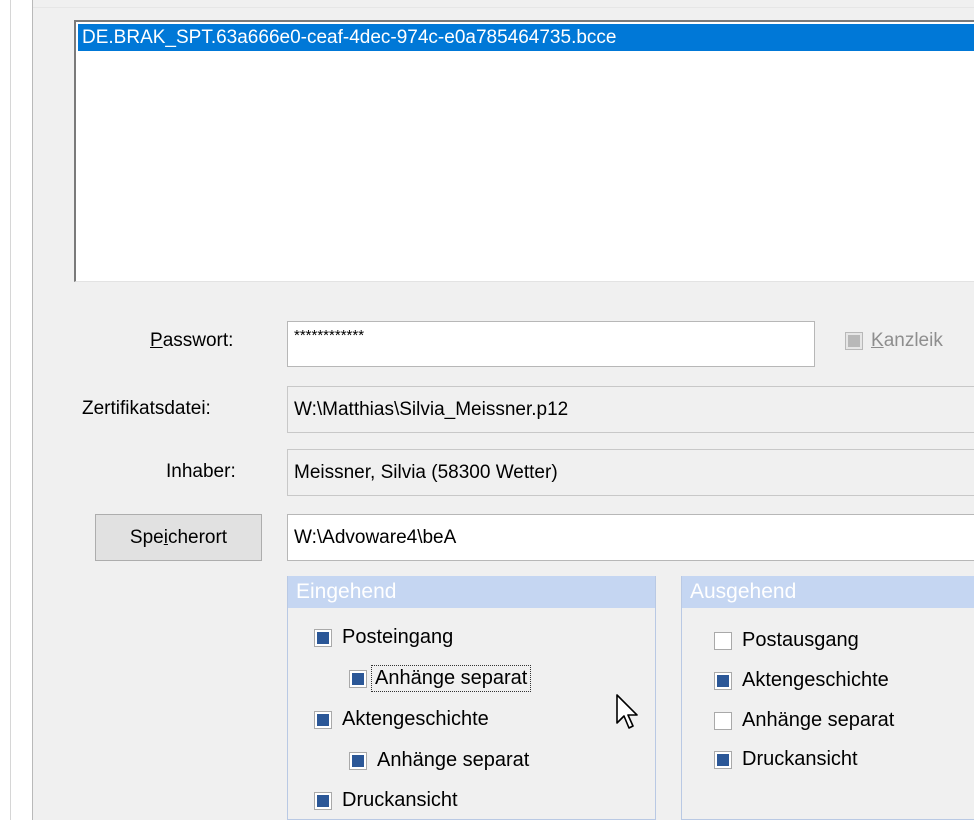 The height and width of the screenshot is (820, 974). I want to click on password-label-rest: asswort:, so click(198, 340).